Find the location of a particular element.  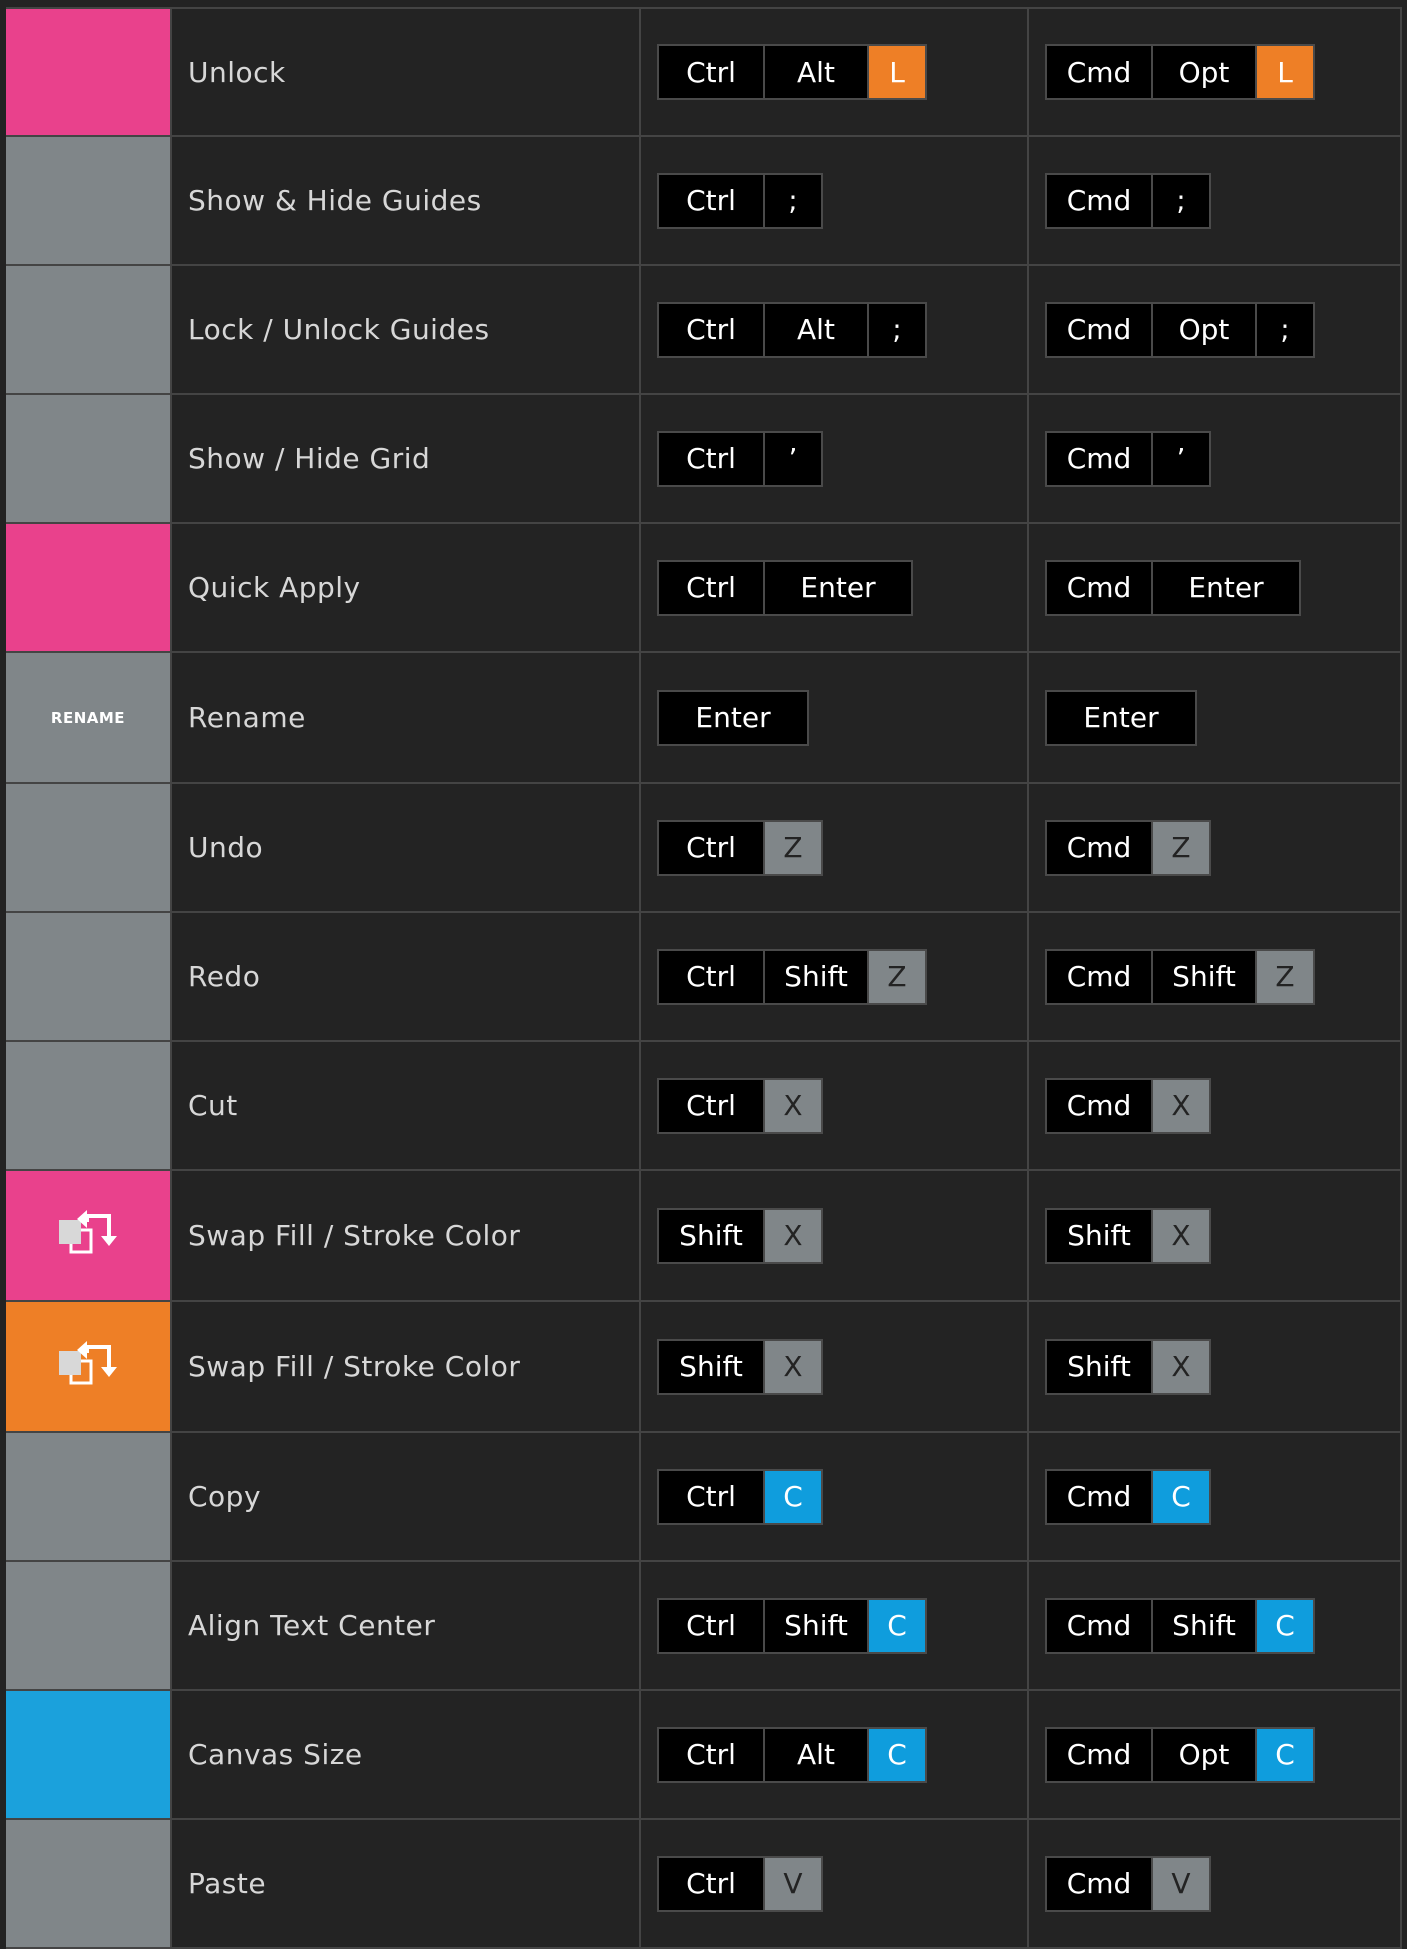

key: C is located at coordinates (896, 1754).